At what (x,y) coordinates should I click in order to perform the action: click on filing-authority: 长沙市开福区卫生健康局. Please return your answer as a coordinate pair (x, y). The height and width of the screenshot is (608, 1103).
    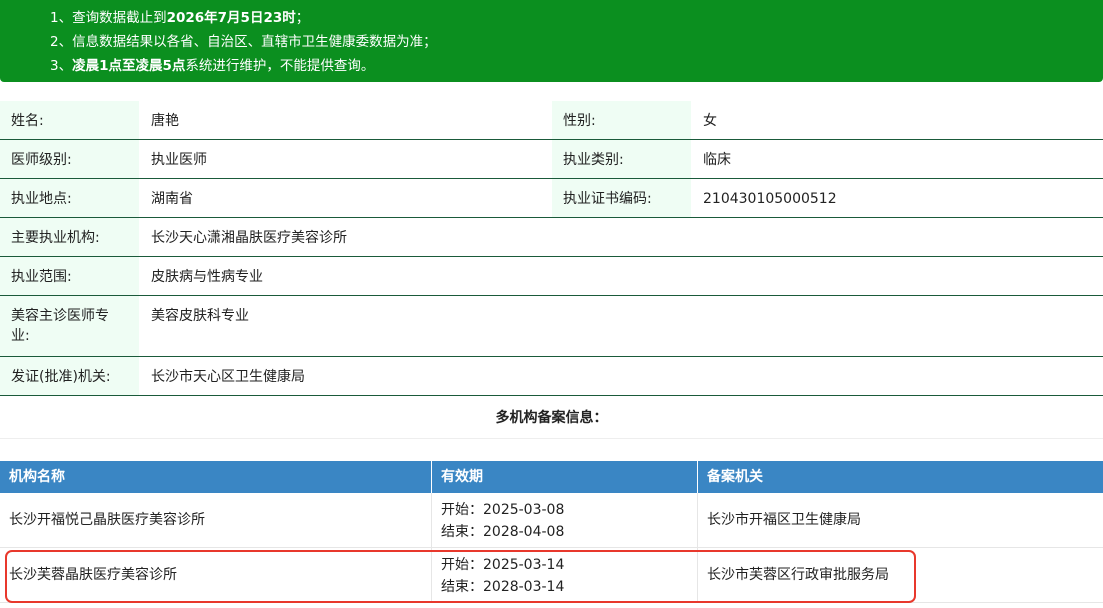
    Looking at the image, I should click on (784, 520).